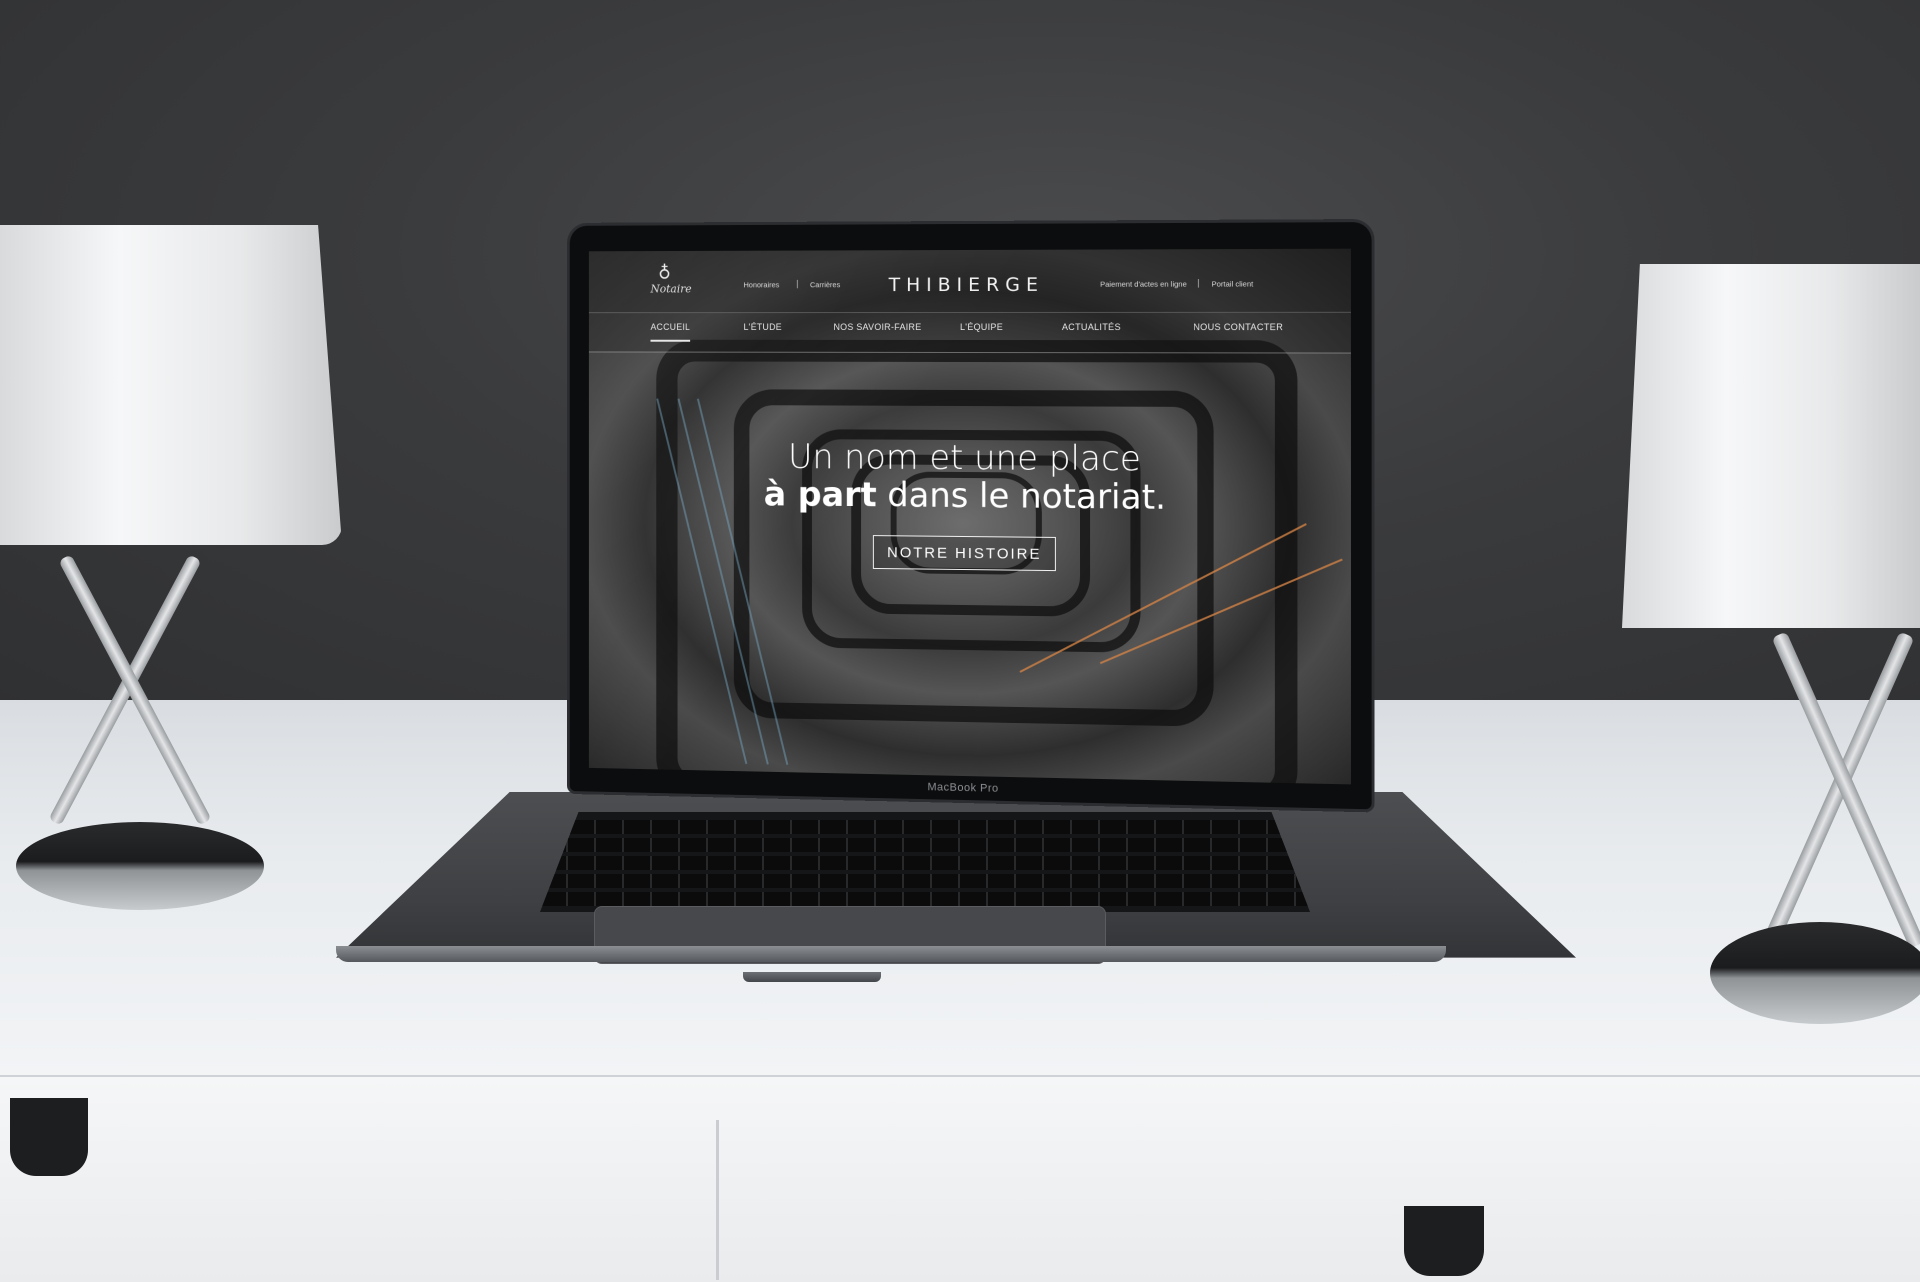  I want to click on logo-text: Notaire, so click(670, 289).